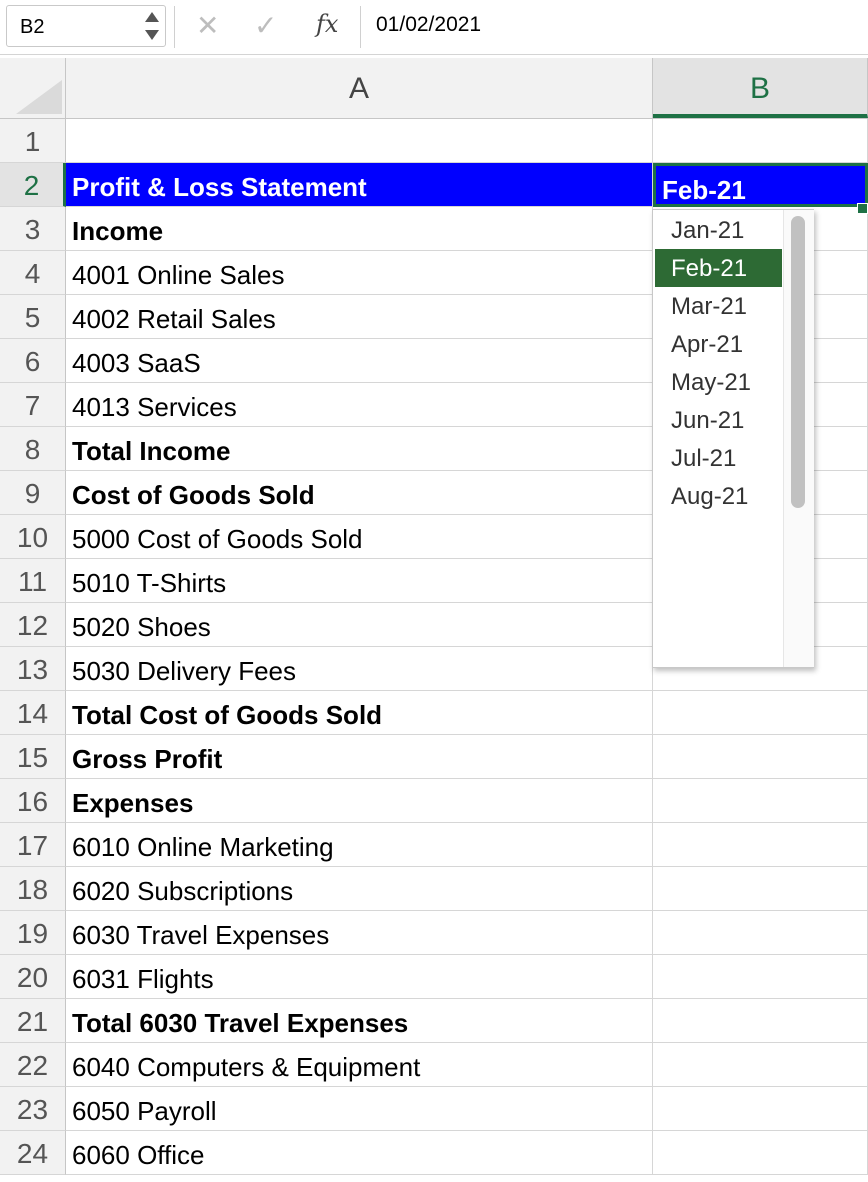 Image resolution: width=868 pixels, height=1182 pixels. Describe the element at coordinates (152, 26) in the screenshot. I see `name-box-stepper-icon` at that location.